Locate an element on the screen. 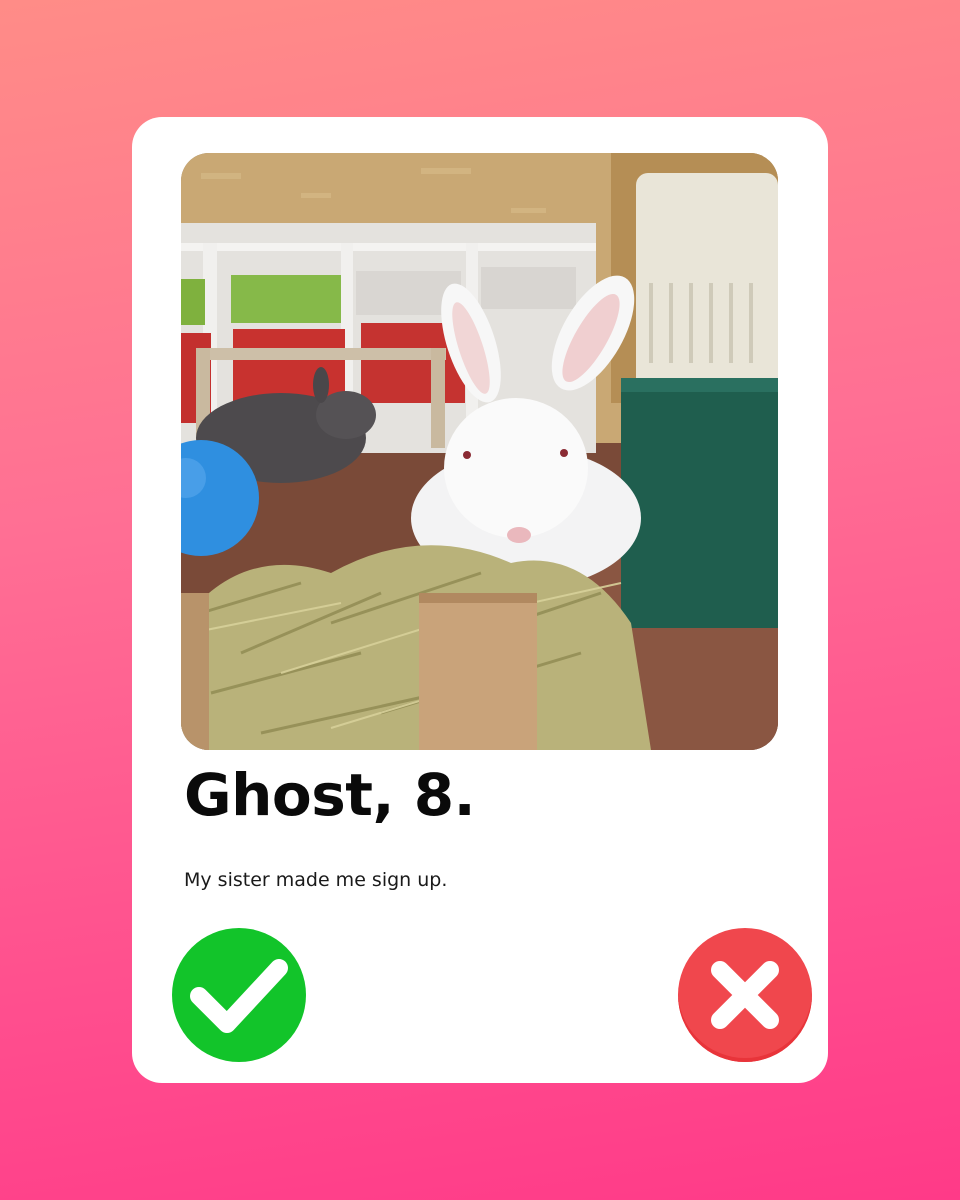  like-button is located at coordinates (239, 995).